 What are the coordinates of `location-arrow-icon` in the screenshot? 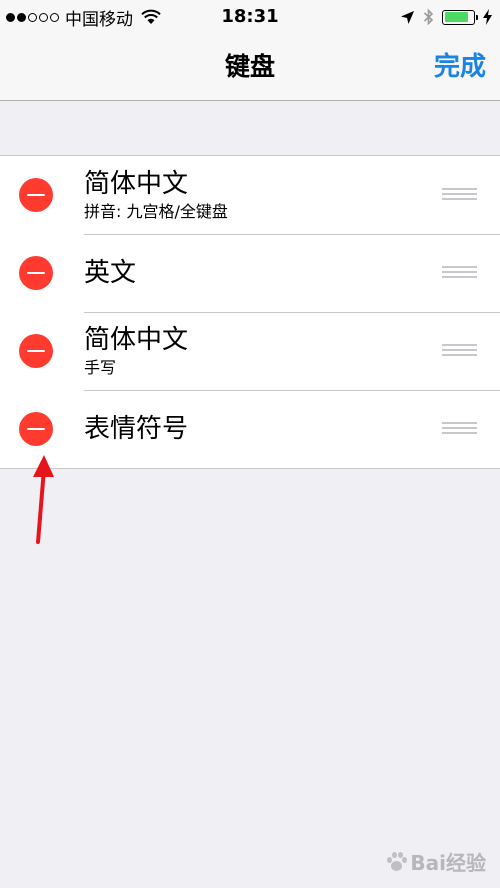 It's located at (407, 17).